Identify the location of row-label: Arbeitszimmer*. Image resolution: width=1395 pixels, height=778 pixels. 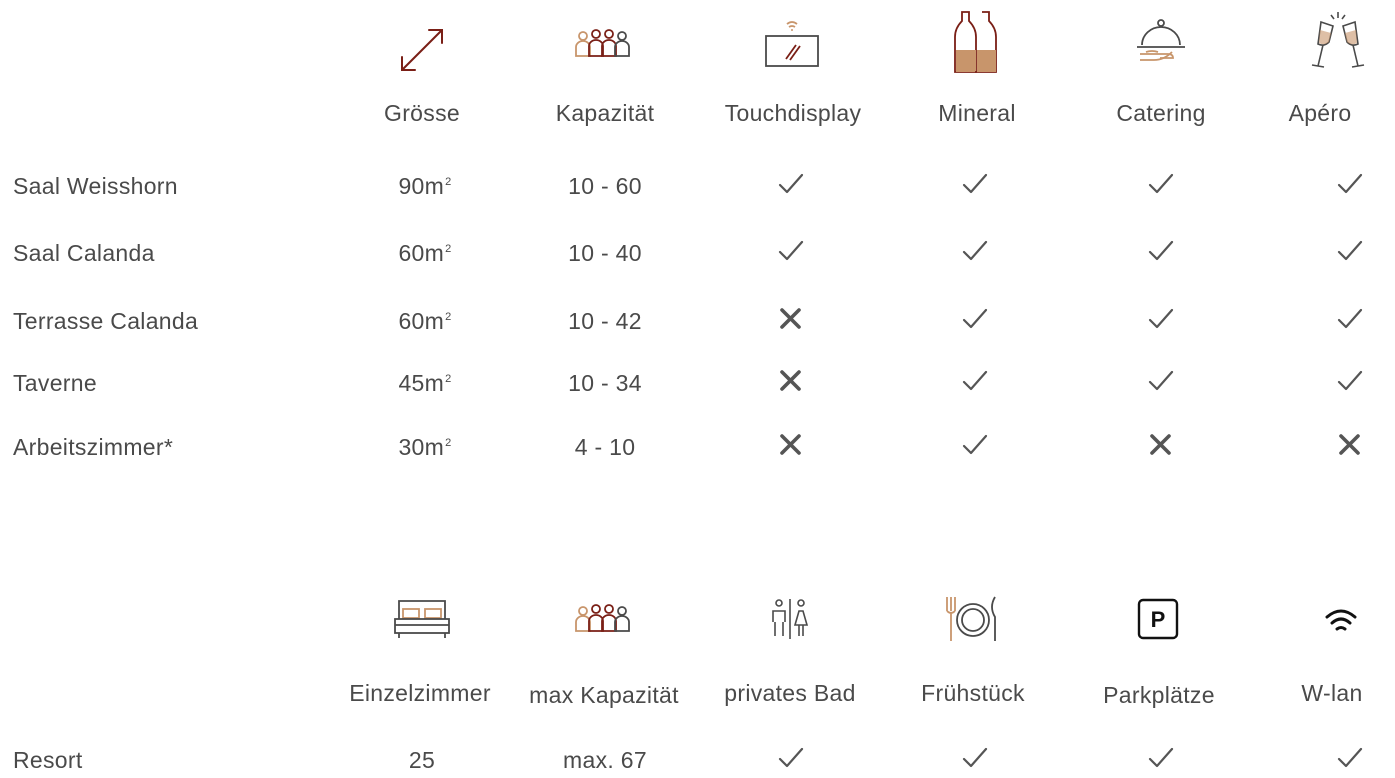
(93, 447).